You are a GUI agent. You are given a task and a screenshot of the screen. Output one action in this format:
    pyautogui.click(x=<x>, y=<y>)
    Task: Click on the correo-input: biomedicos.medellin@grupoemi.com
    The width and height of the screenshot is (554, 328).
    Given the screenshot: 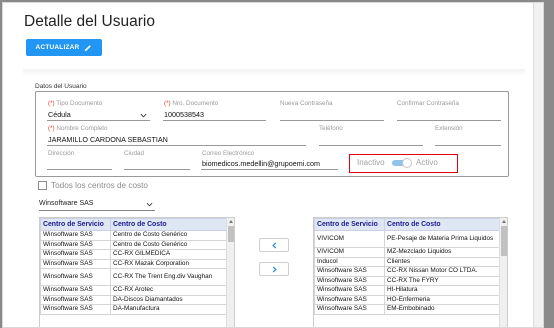 What is the action you would take?
    pyautogui.click(x=261, y=163)
    